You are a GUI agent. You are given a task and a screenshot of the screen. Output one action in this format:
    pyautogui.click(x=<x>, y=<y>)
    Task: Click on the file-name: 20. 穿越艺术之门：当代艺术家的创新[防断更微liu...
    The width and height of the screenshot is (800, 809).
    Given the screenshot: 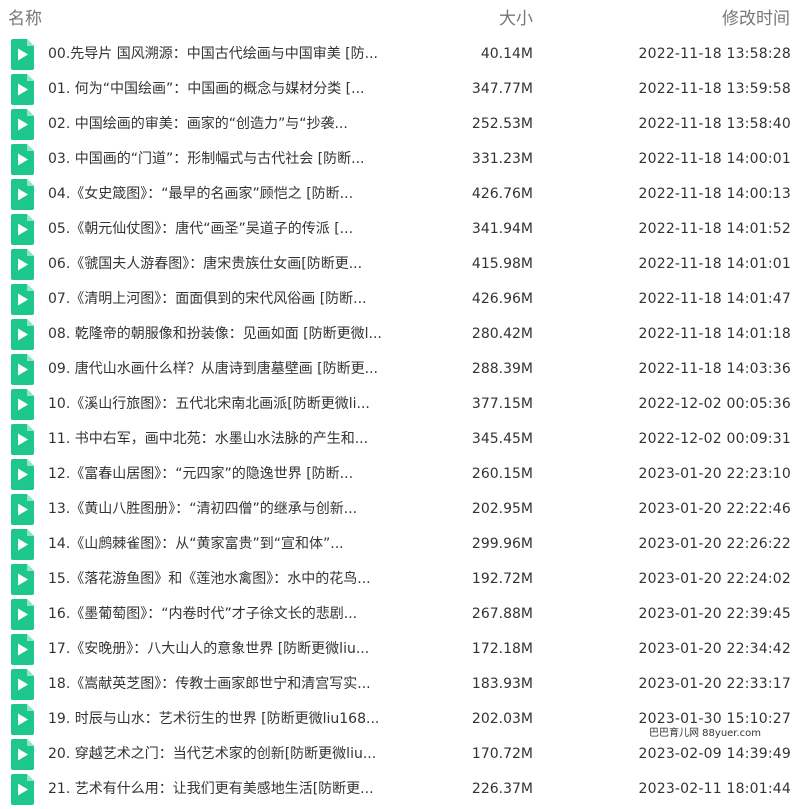 What is the action you would take?
    pyautogui.click(x=212, y=754)
    